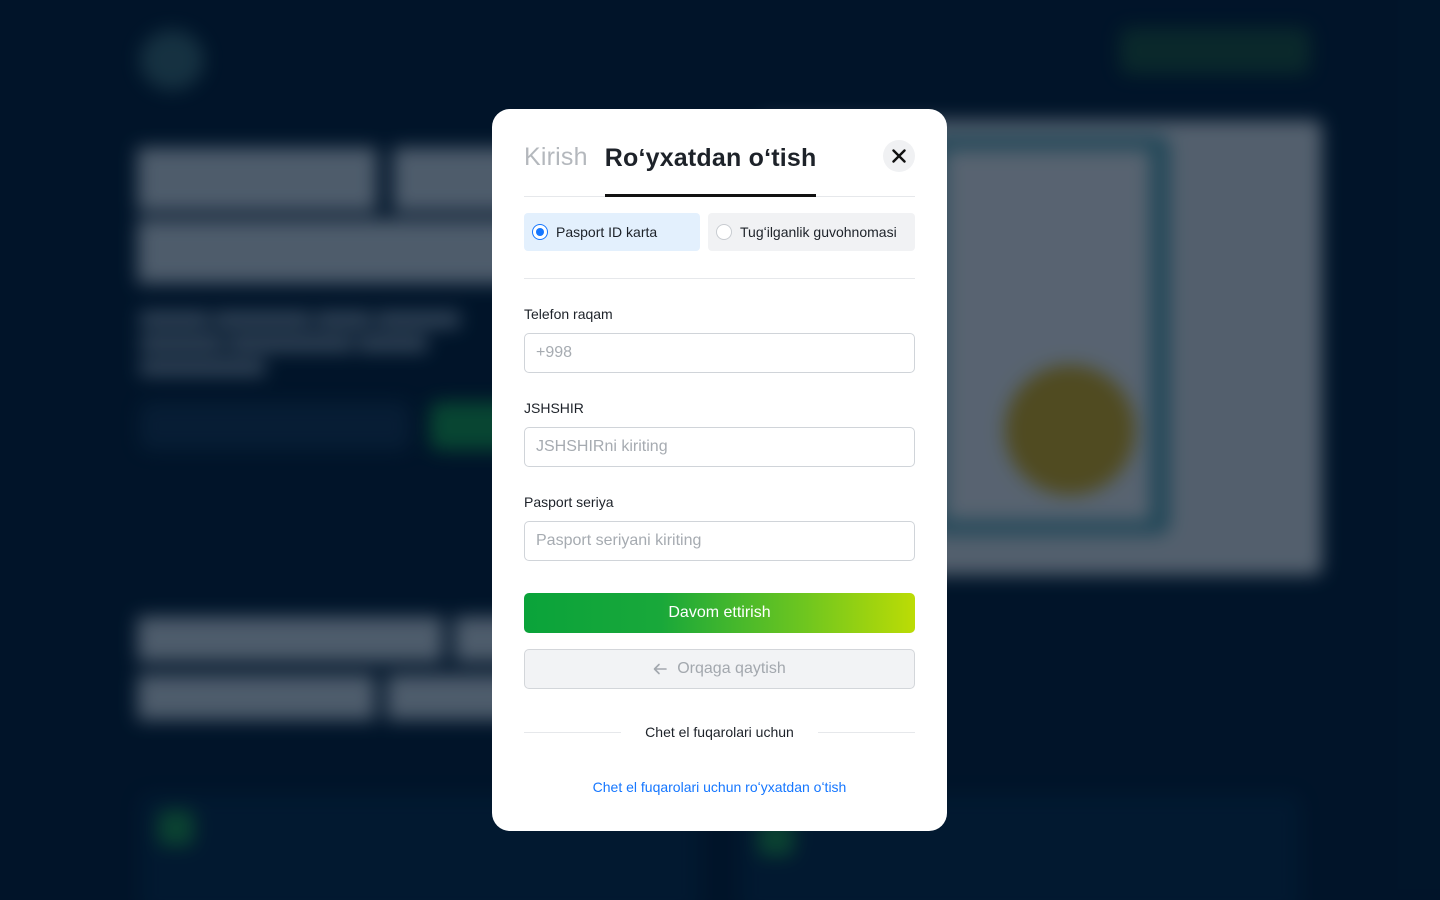 This screenshot has width=1440, height=900. I want to click on jshshir-input, so click(719, 447).